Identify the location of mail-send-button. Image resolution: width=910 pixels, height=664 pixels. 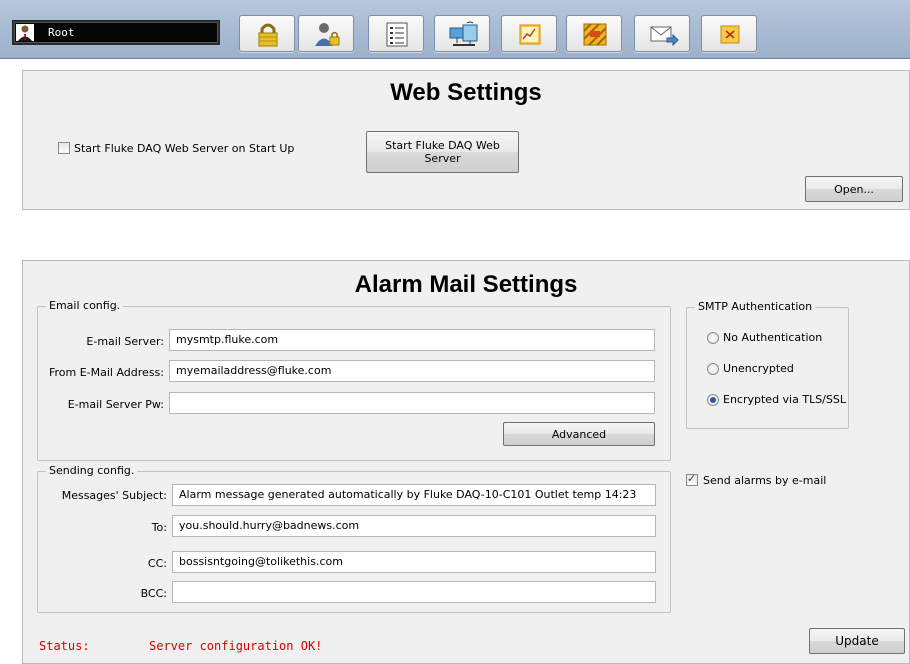
(662, 33).